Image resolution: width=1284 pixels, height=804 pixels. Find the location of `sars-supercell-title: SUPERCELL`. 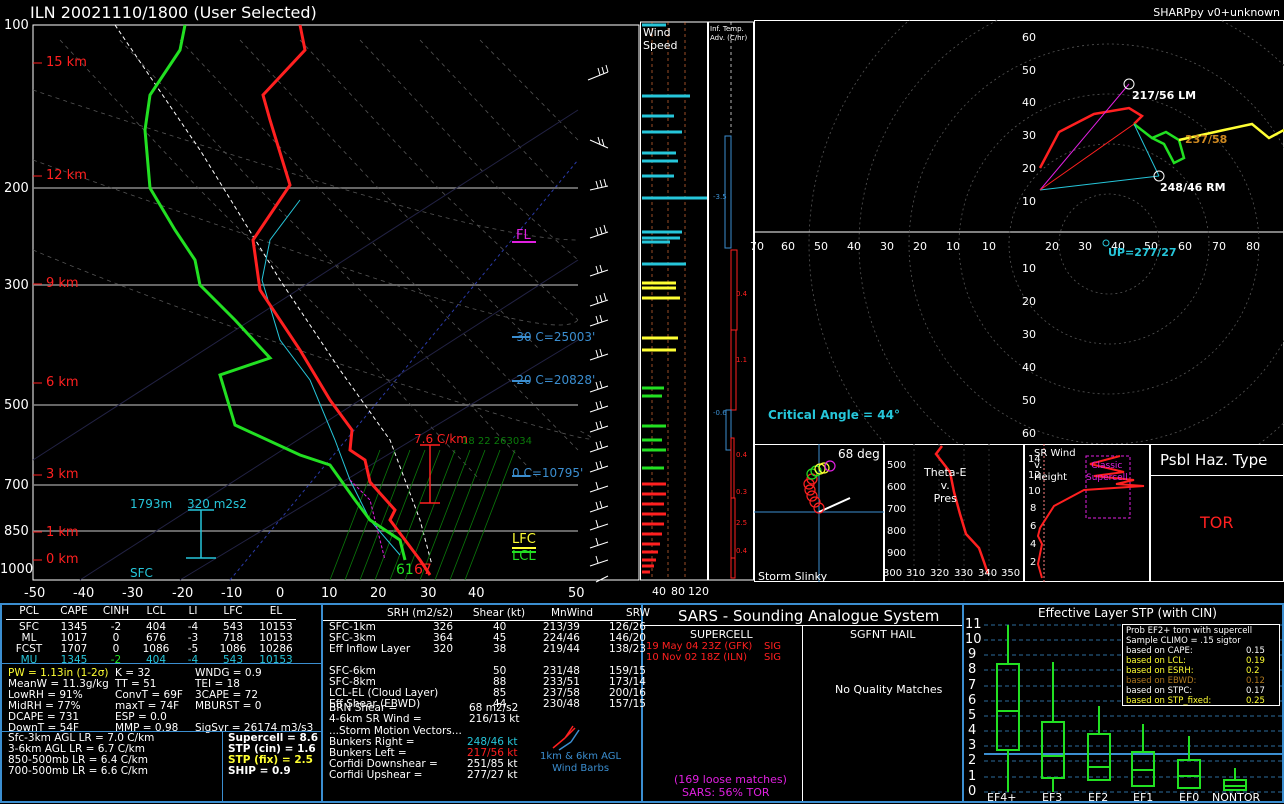

sars-supercell-title: SUPERCELL is located at coordinates (721, 634).